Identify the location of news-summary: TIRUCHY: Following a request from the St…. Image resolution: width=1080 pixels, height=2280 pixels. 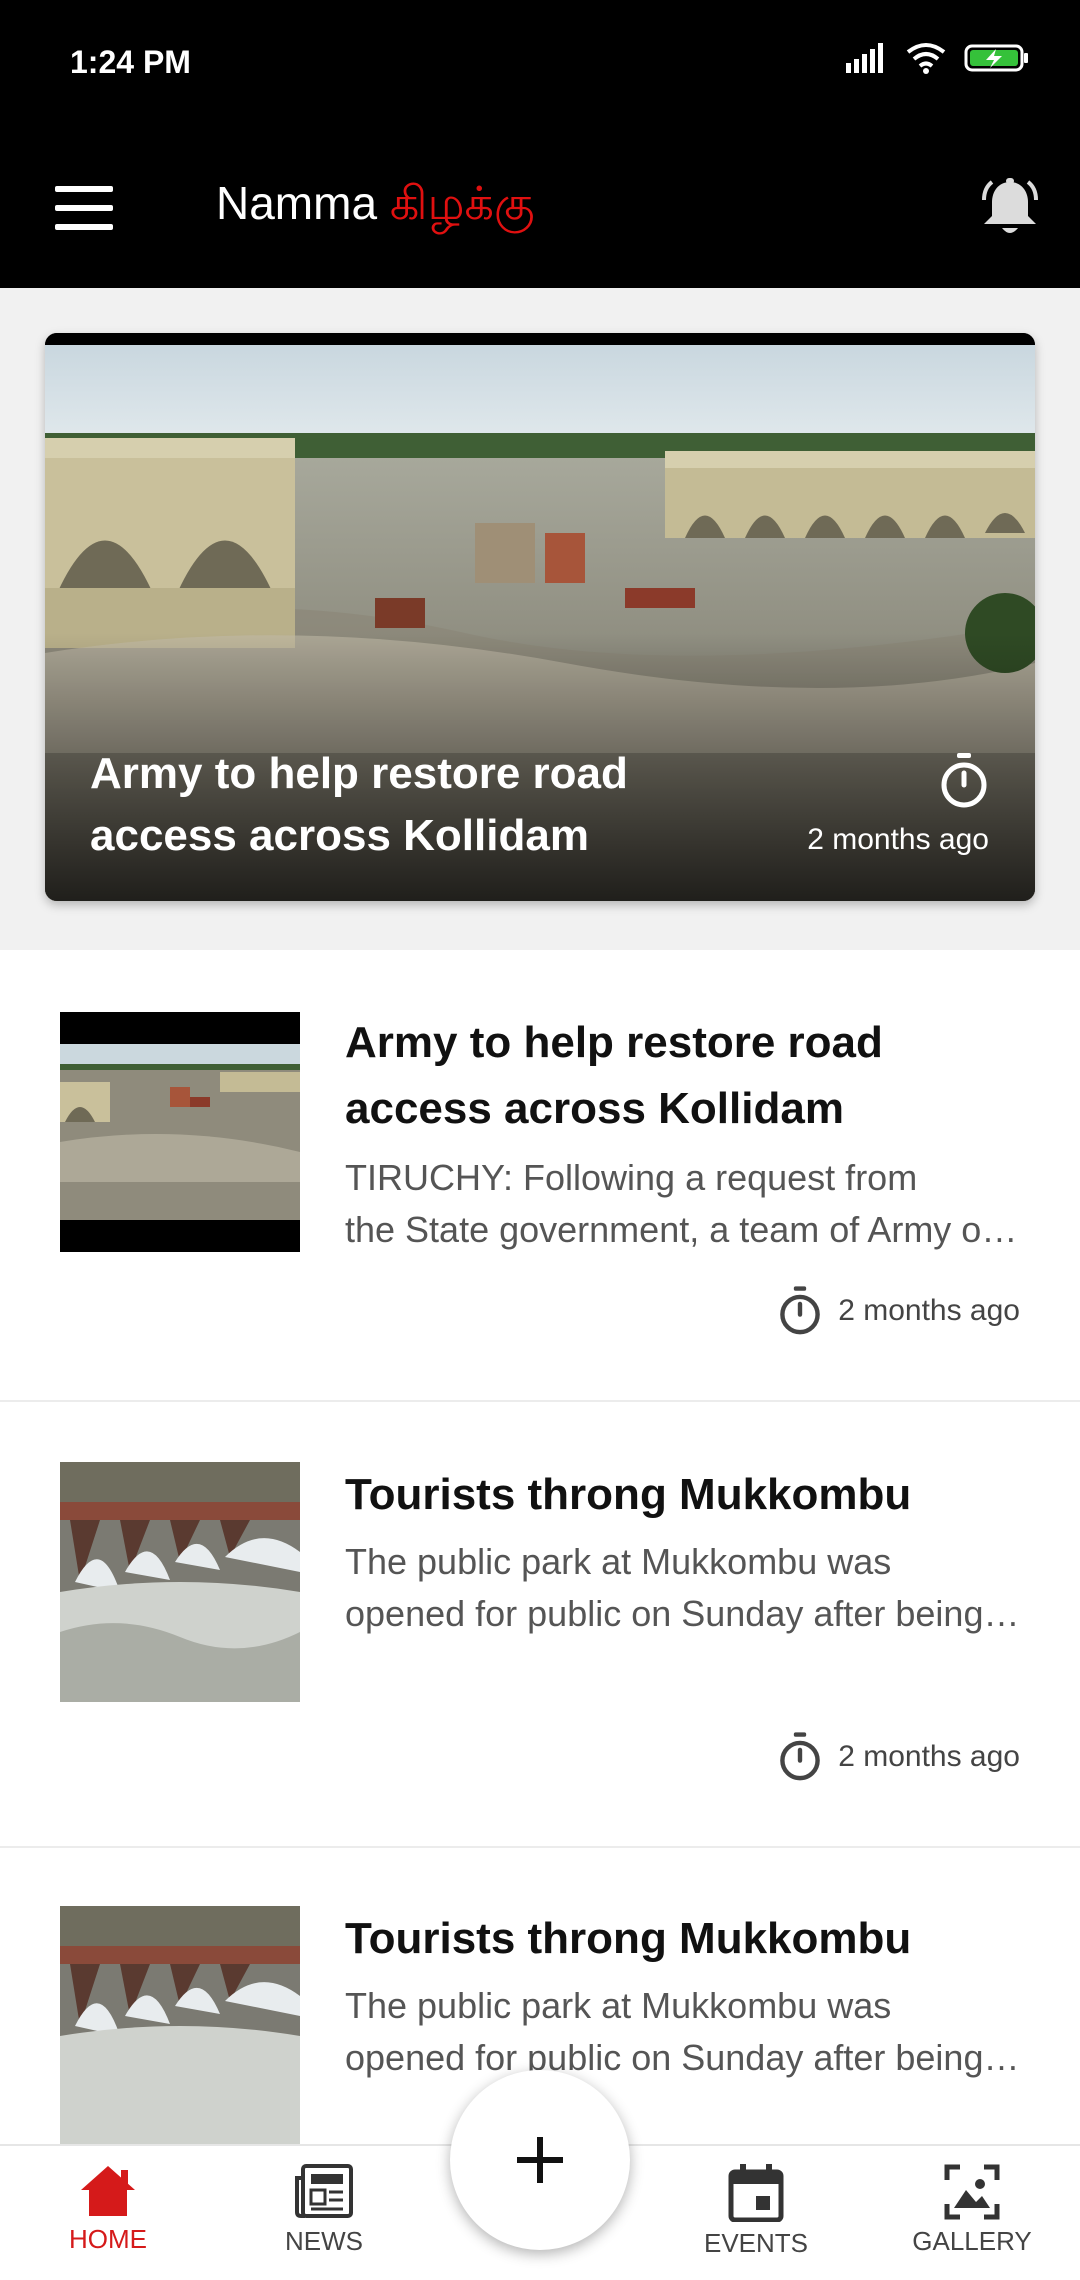
(685, 1204).